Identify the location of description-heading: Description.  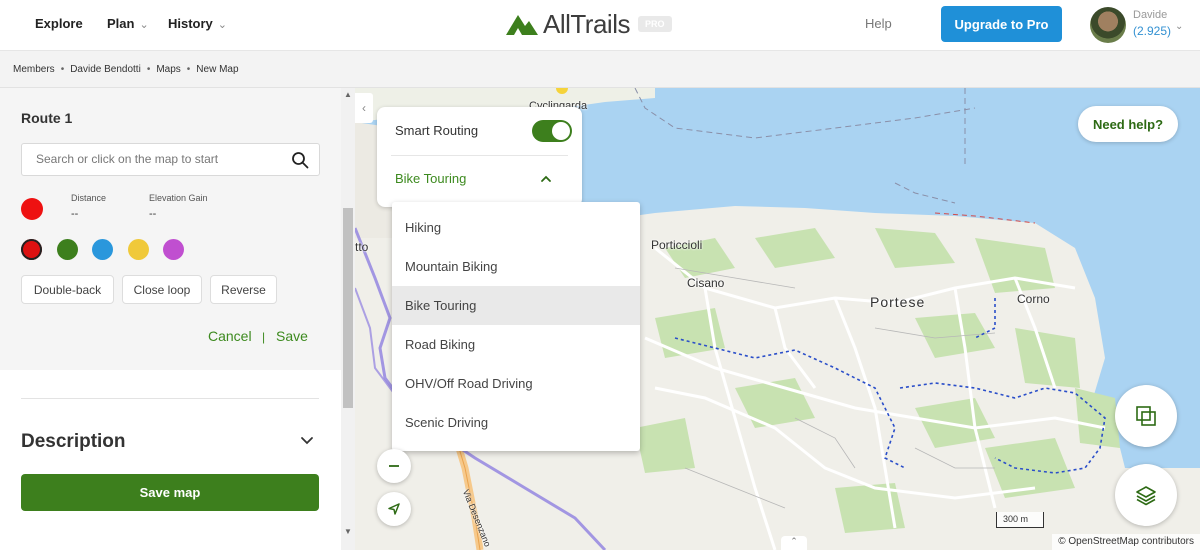
(73, 442).